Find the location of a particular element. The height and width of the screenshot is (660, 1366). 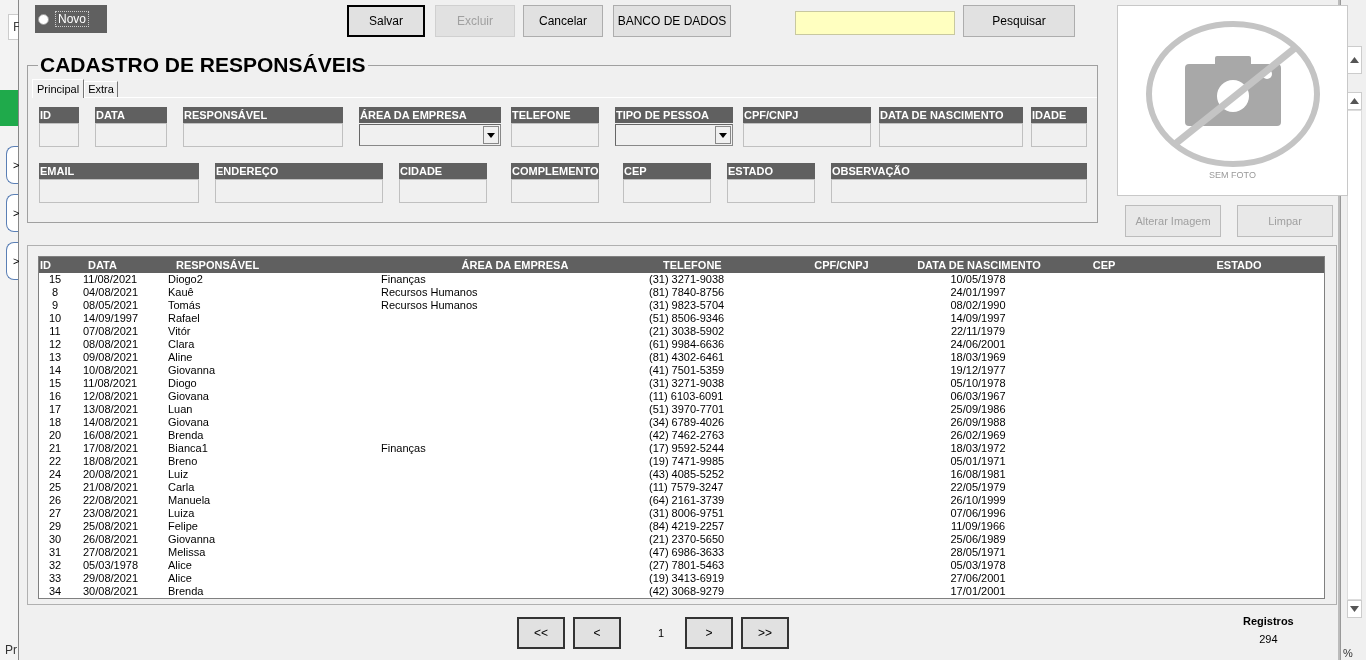

field-label: ID is located at coordinates (59, 115).